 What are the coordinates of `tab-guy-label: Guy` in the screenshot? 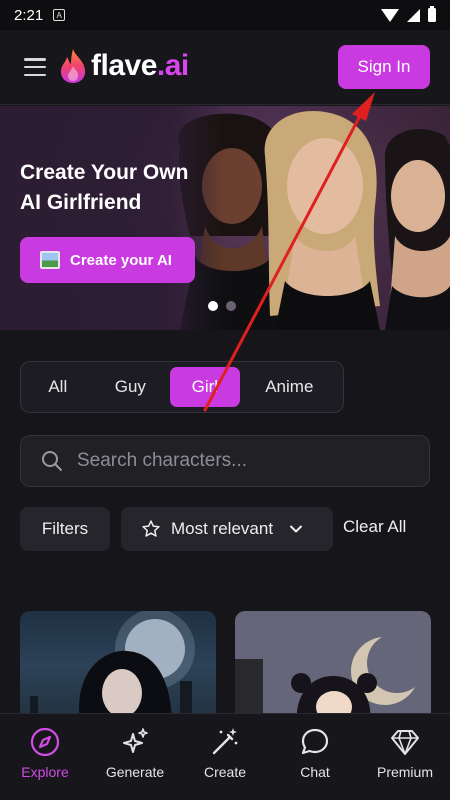 It's located at (130, 386).